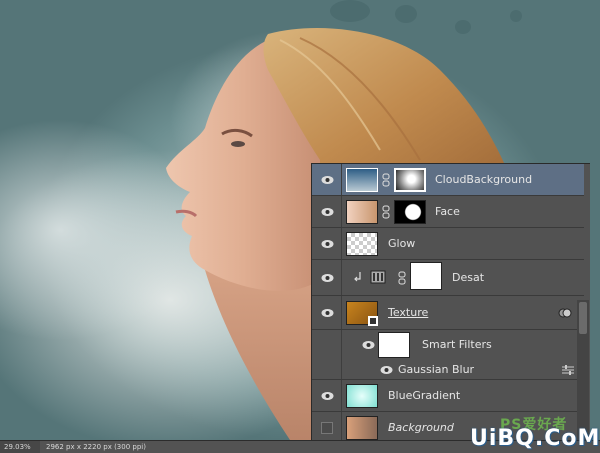  Describe the element at coordinates (468, 276) in the screenshot. I see `layer-name: Desat` at that location.